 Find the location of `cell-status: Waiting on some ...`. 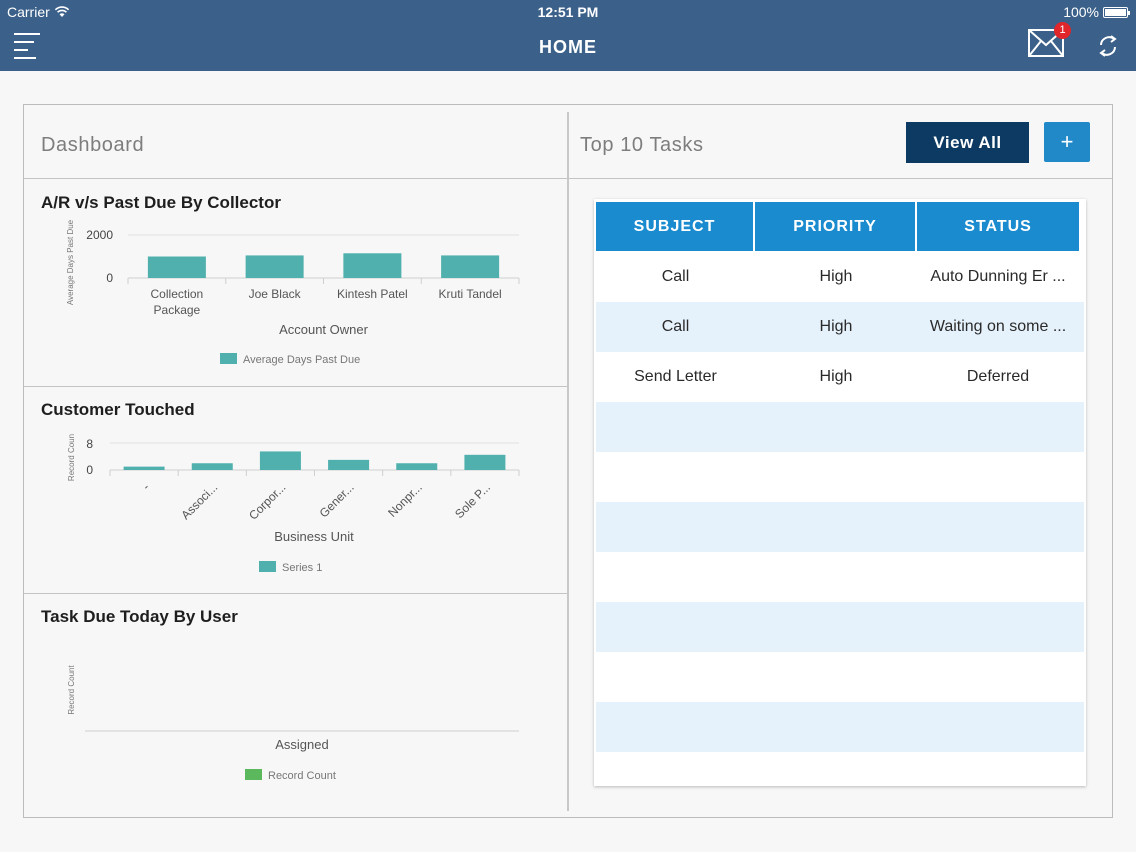

cell-status: Waiting on some ... is located at coordinates (998, 326).